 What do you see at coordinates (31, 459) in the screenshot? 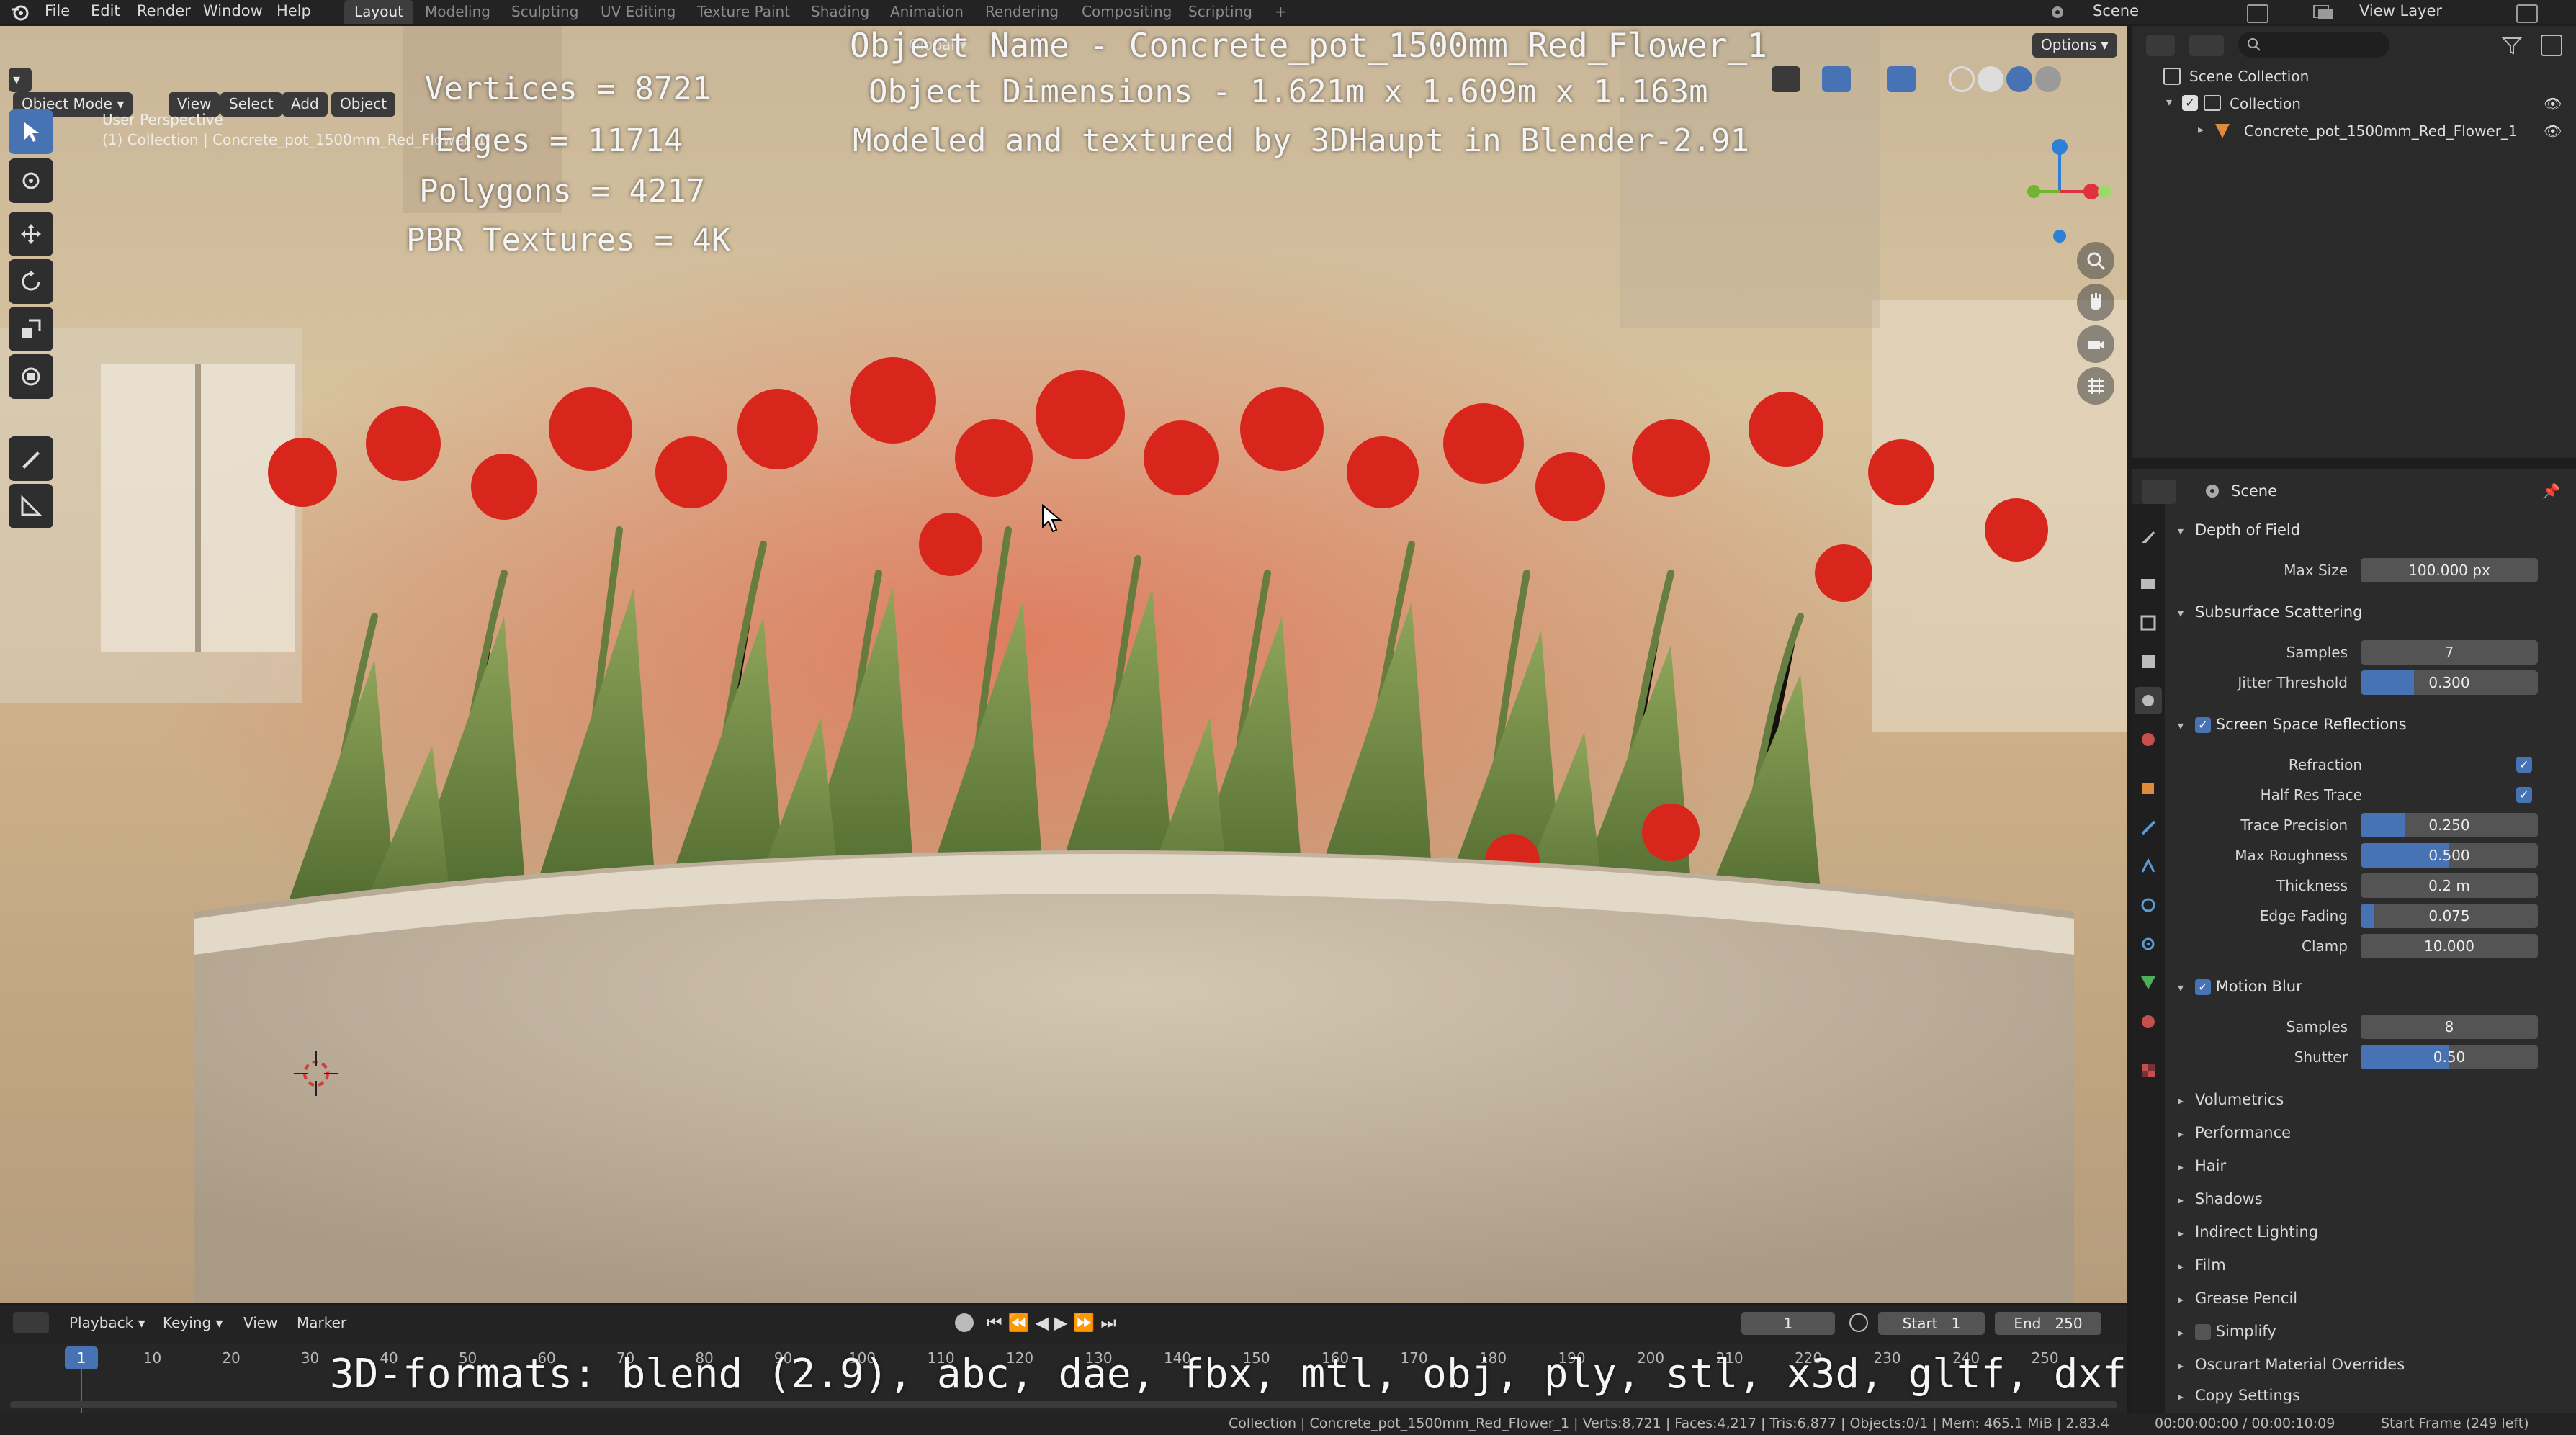
I see `annotate-tool-icon` at bounding box center [31, 459].